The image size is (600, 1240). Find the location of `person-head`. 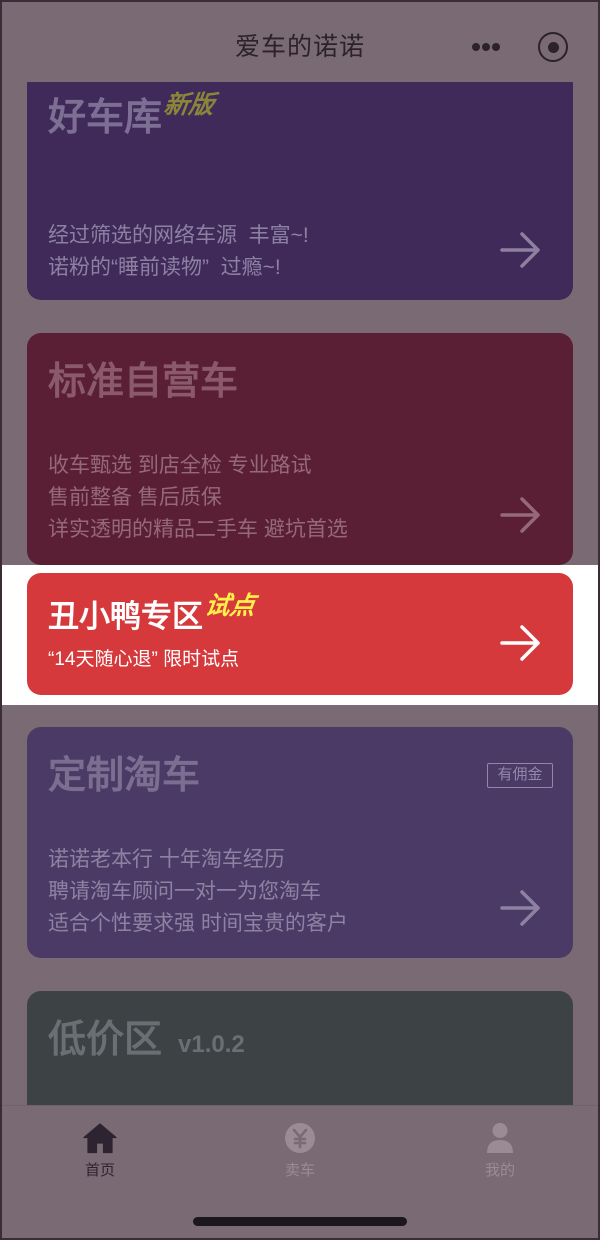

person-head is located at coordinates (500, 1130).